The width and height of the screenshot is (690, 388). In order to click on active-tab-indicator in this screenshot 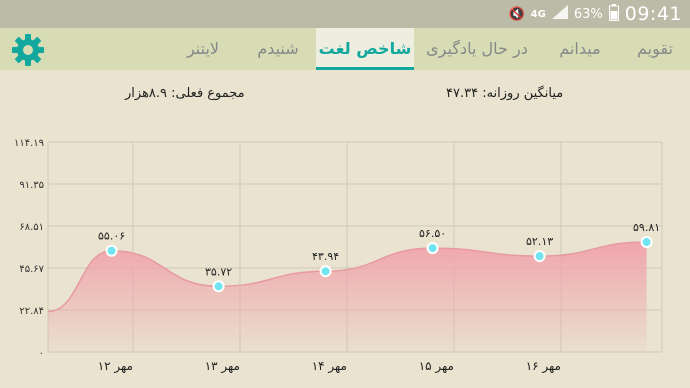, I will do `click(365, 68)`.